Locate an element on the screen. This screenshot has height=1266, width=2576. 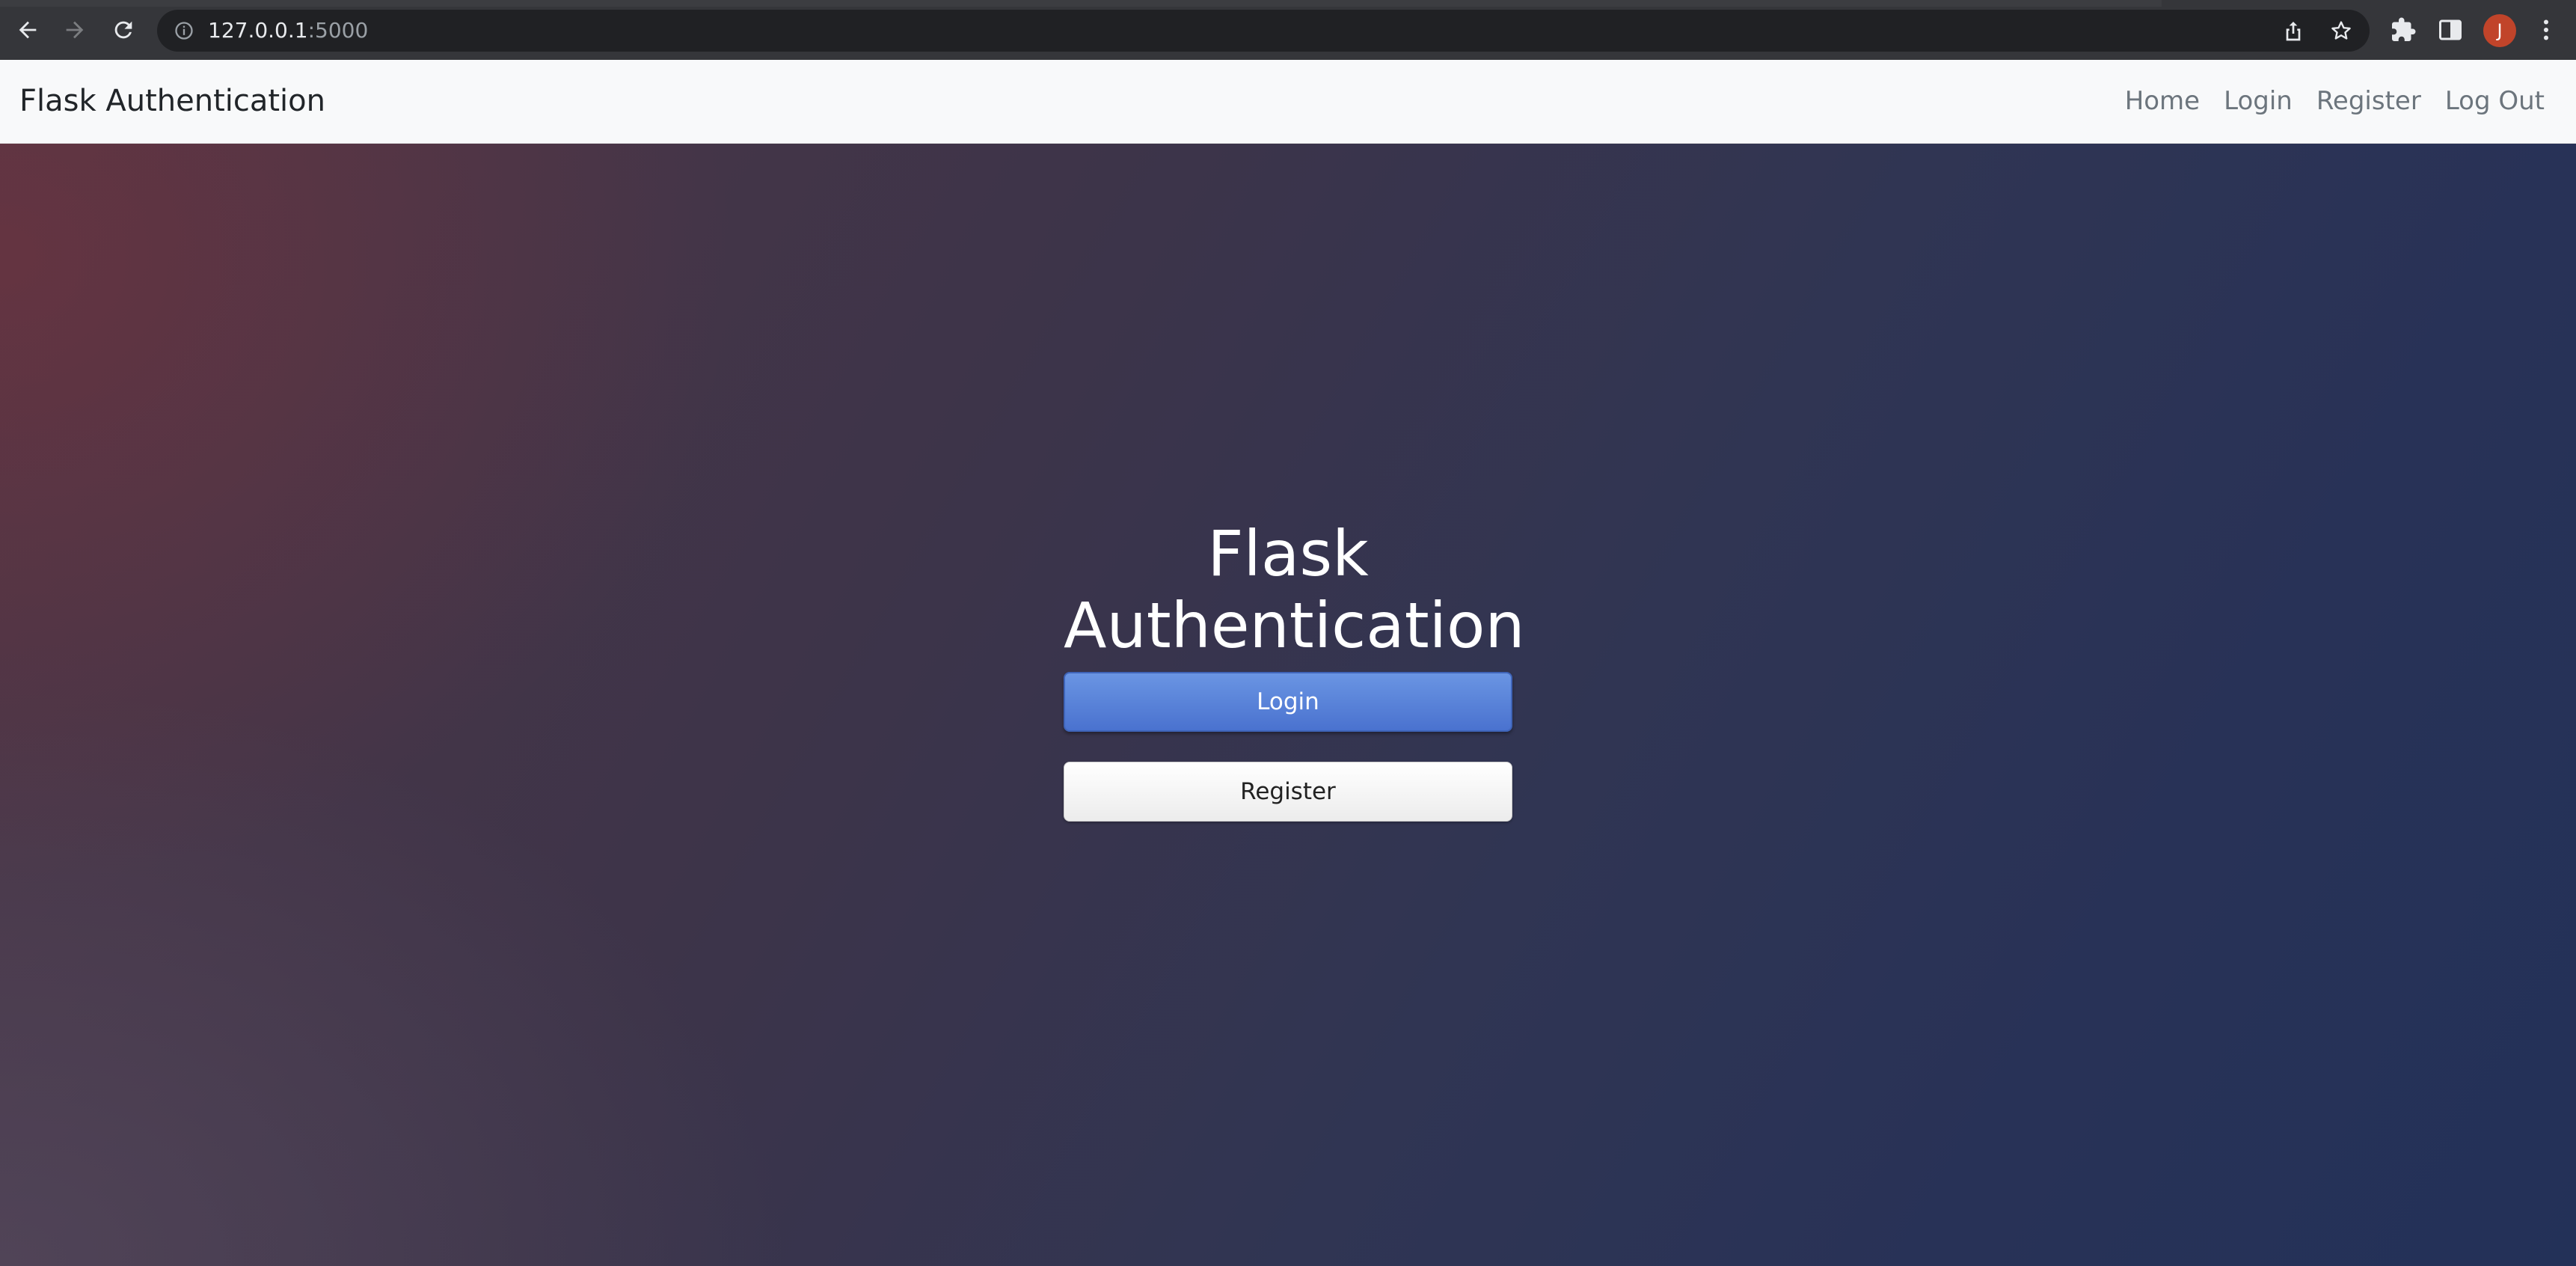
address-bar: 127.0.0.1:5000 is located at coordinates (1263, 31).